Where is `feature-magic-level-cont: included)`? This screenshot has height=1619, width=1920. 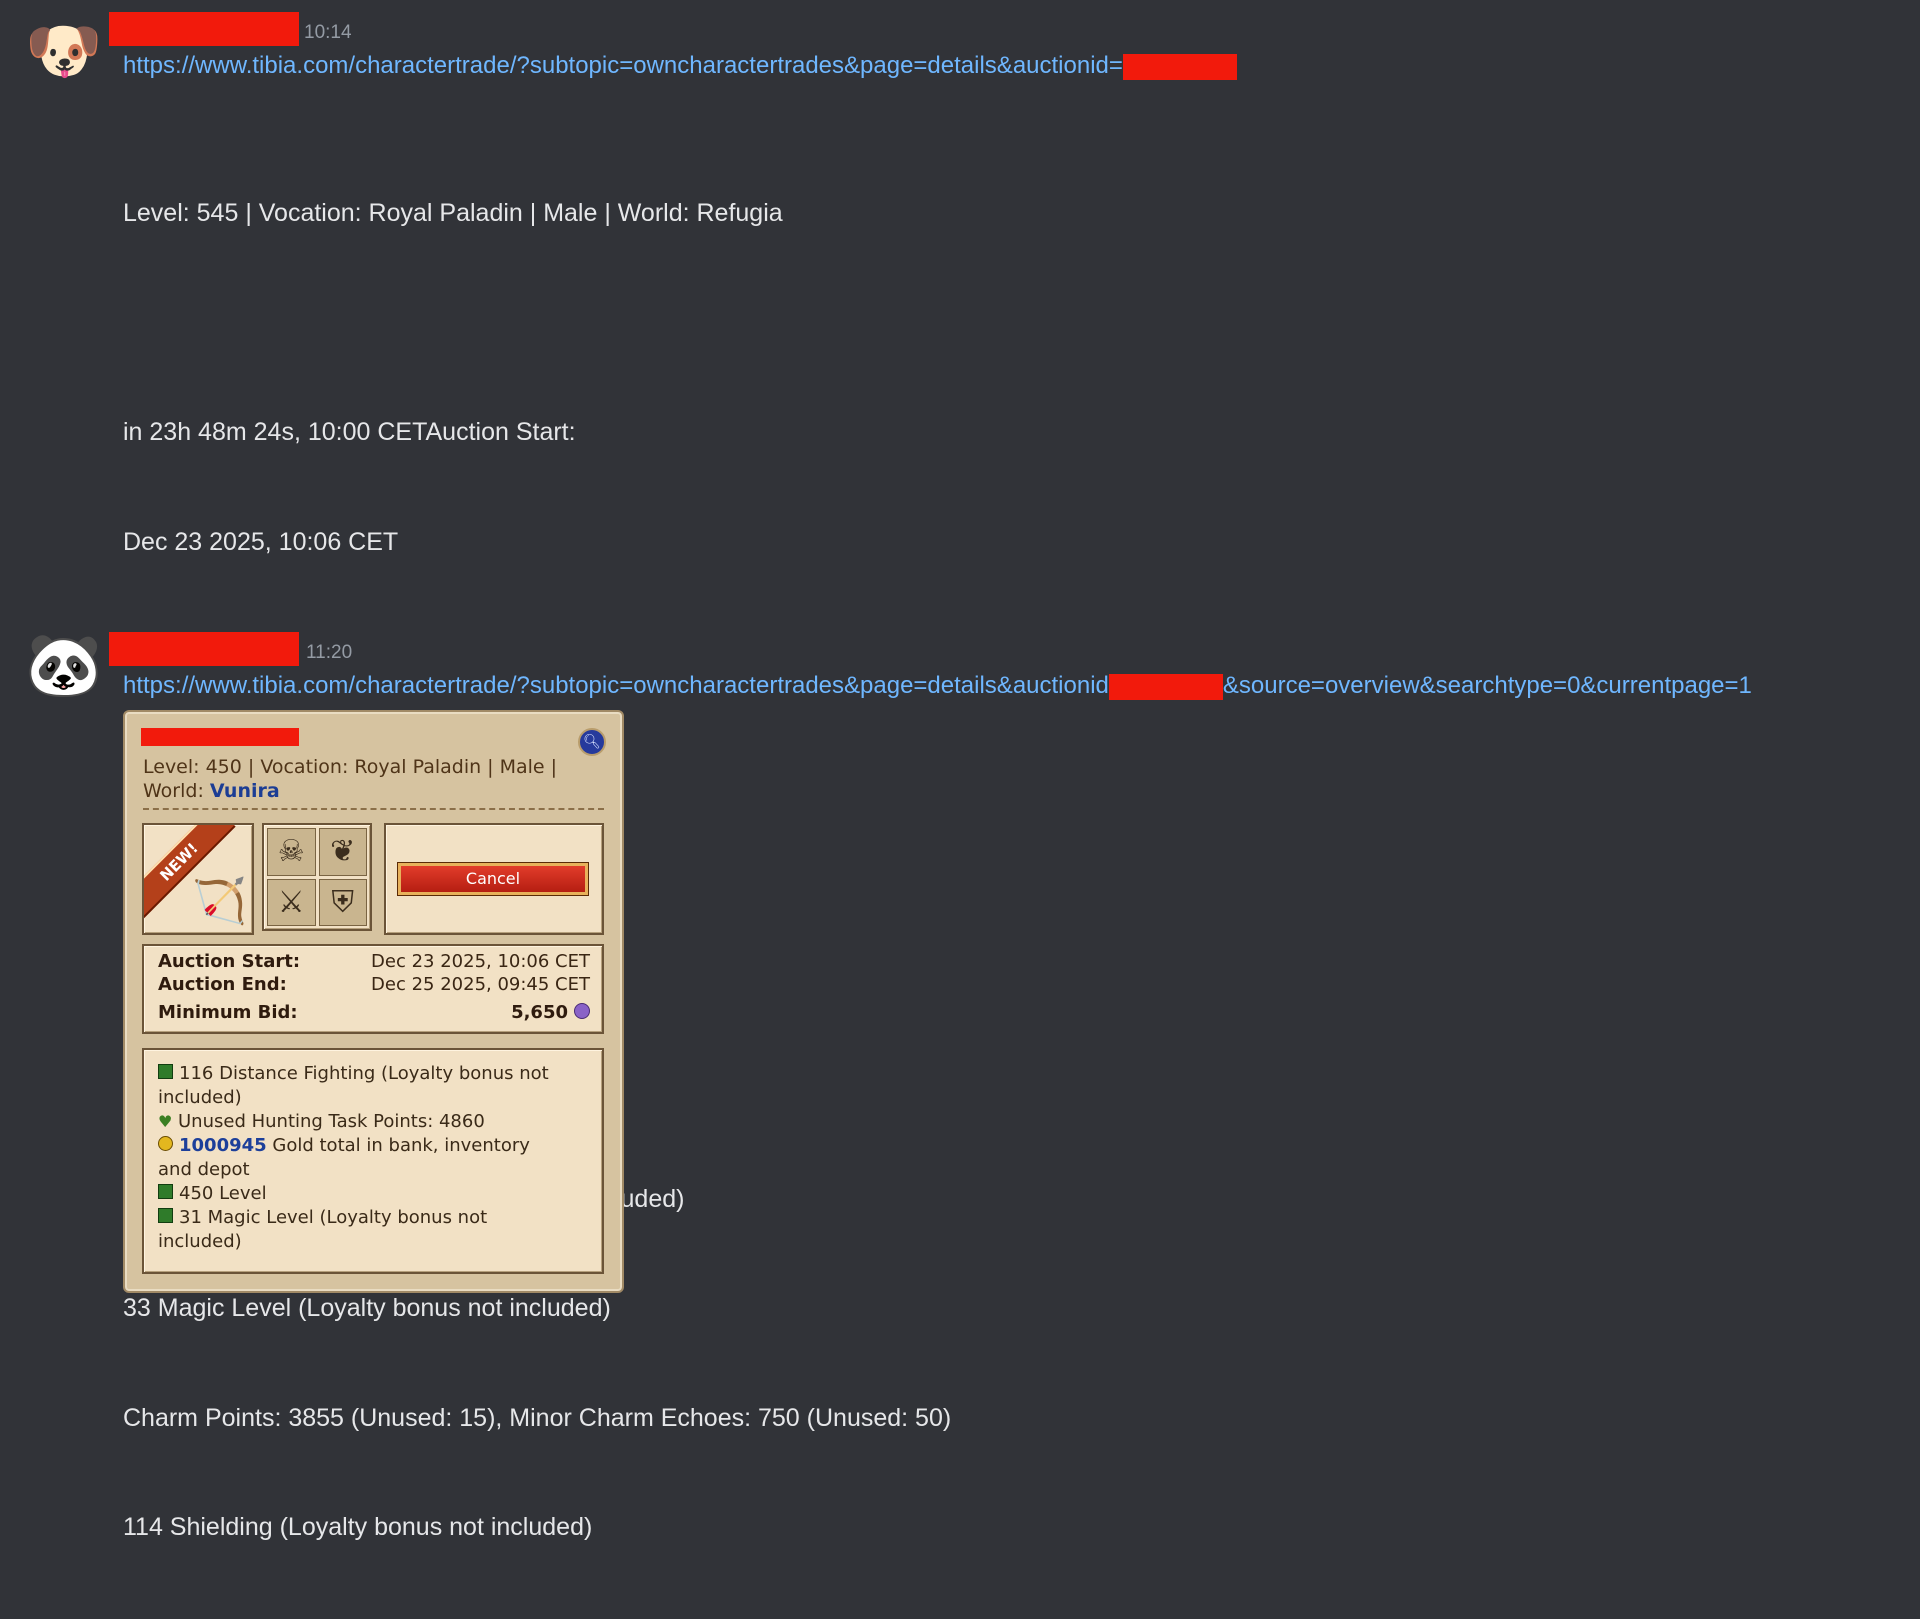
feature-magic-level-cont: included) is located at coordinates (200, 1241).